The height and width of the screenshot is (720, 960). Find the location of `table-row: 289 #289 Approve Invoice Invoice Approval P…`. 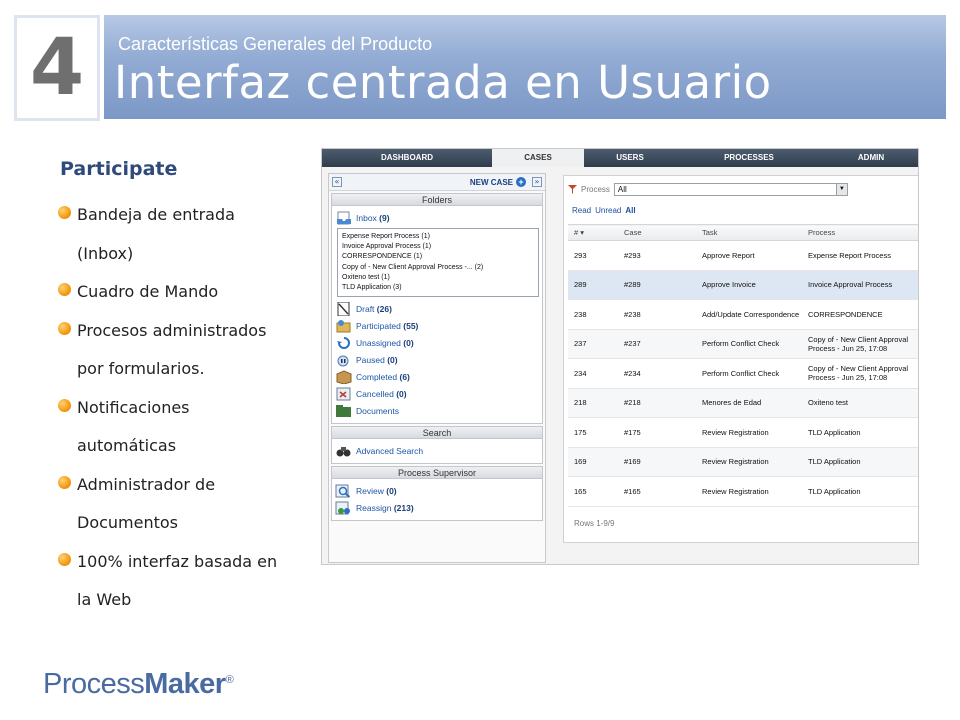

table-row: 289 #289 Approve Invoice Invoice Approval P… is located at coordinates (743, 285).